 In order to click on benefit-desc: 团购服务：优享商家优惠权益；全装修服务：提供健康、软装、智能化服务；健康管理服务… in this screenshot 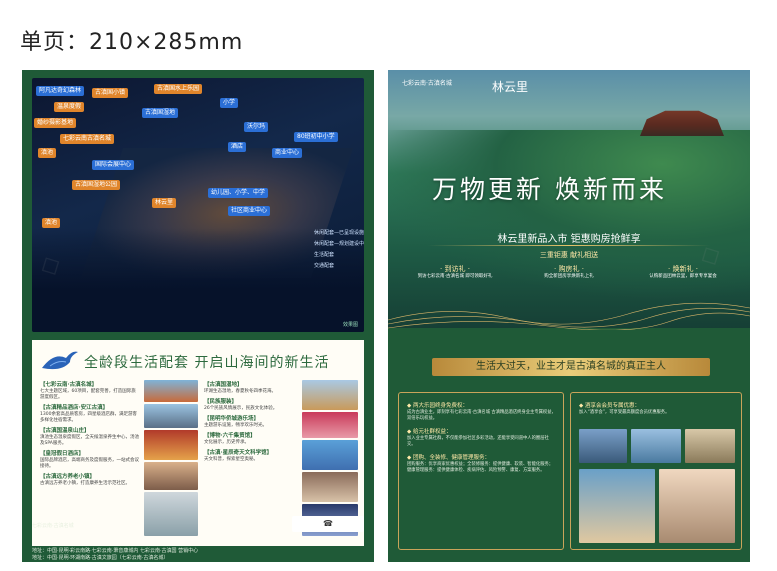, I will do `click(480, 467)`.